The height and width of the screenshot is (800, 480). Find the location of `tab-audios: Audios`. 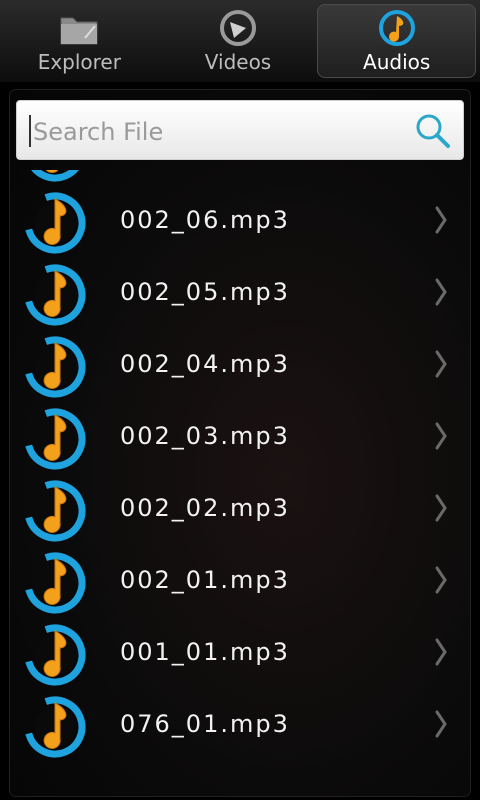

tab-audios: Audios is located at coordinates (397, 41).